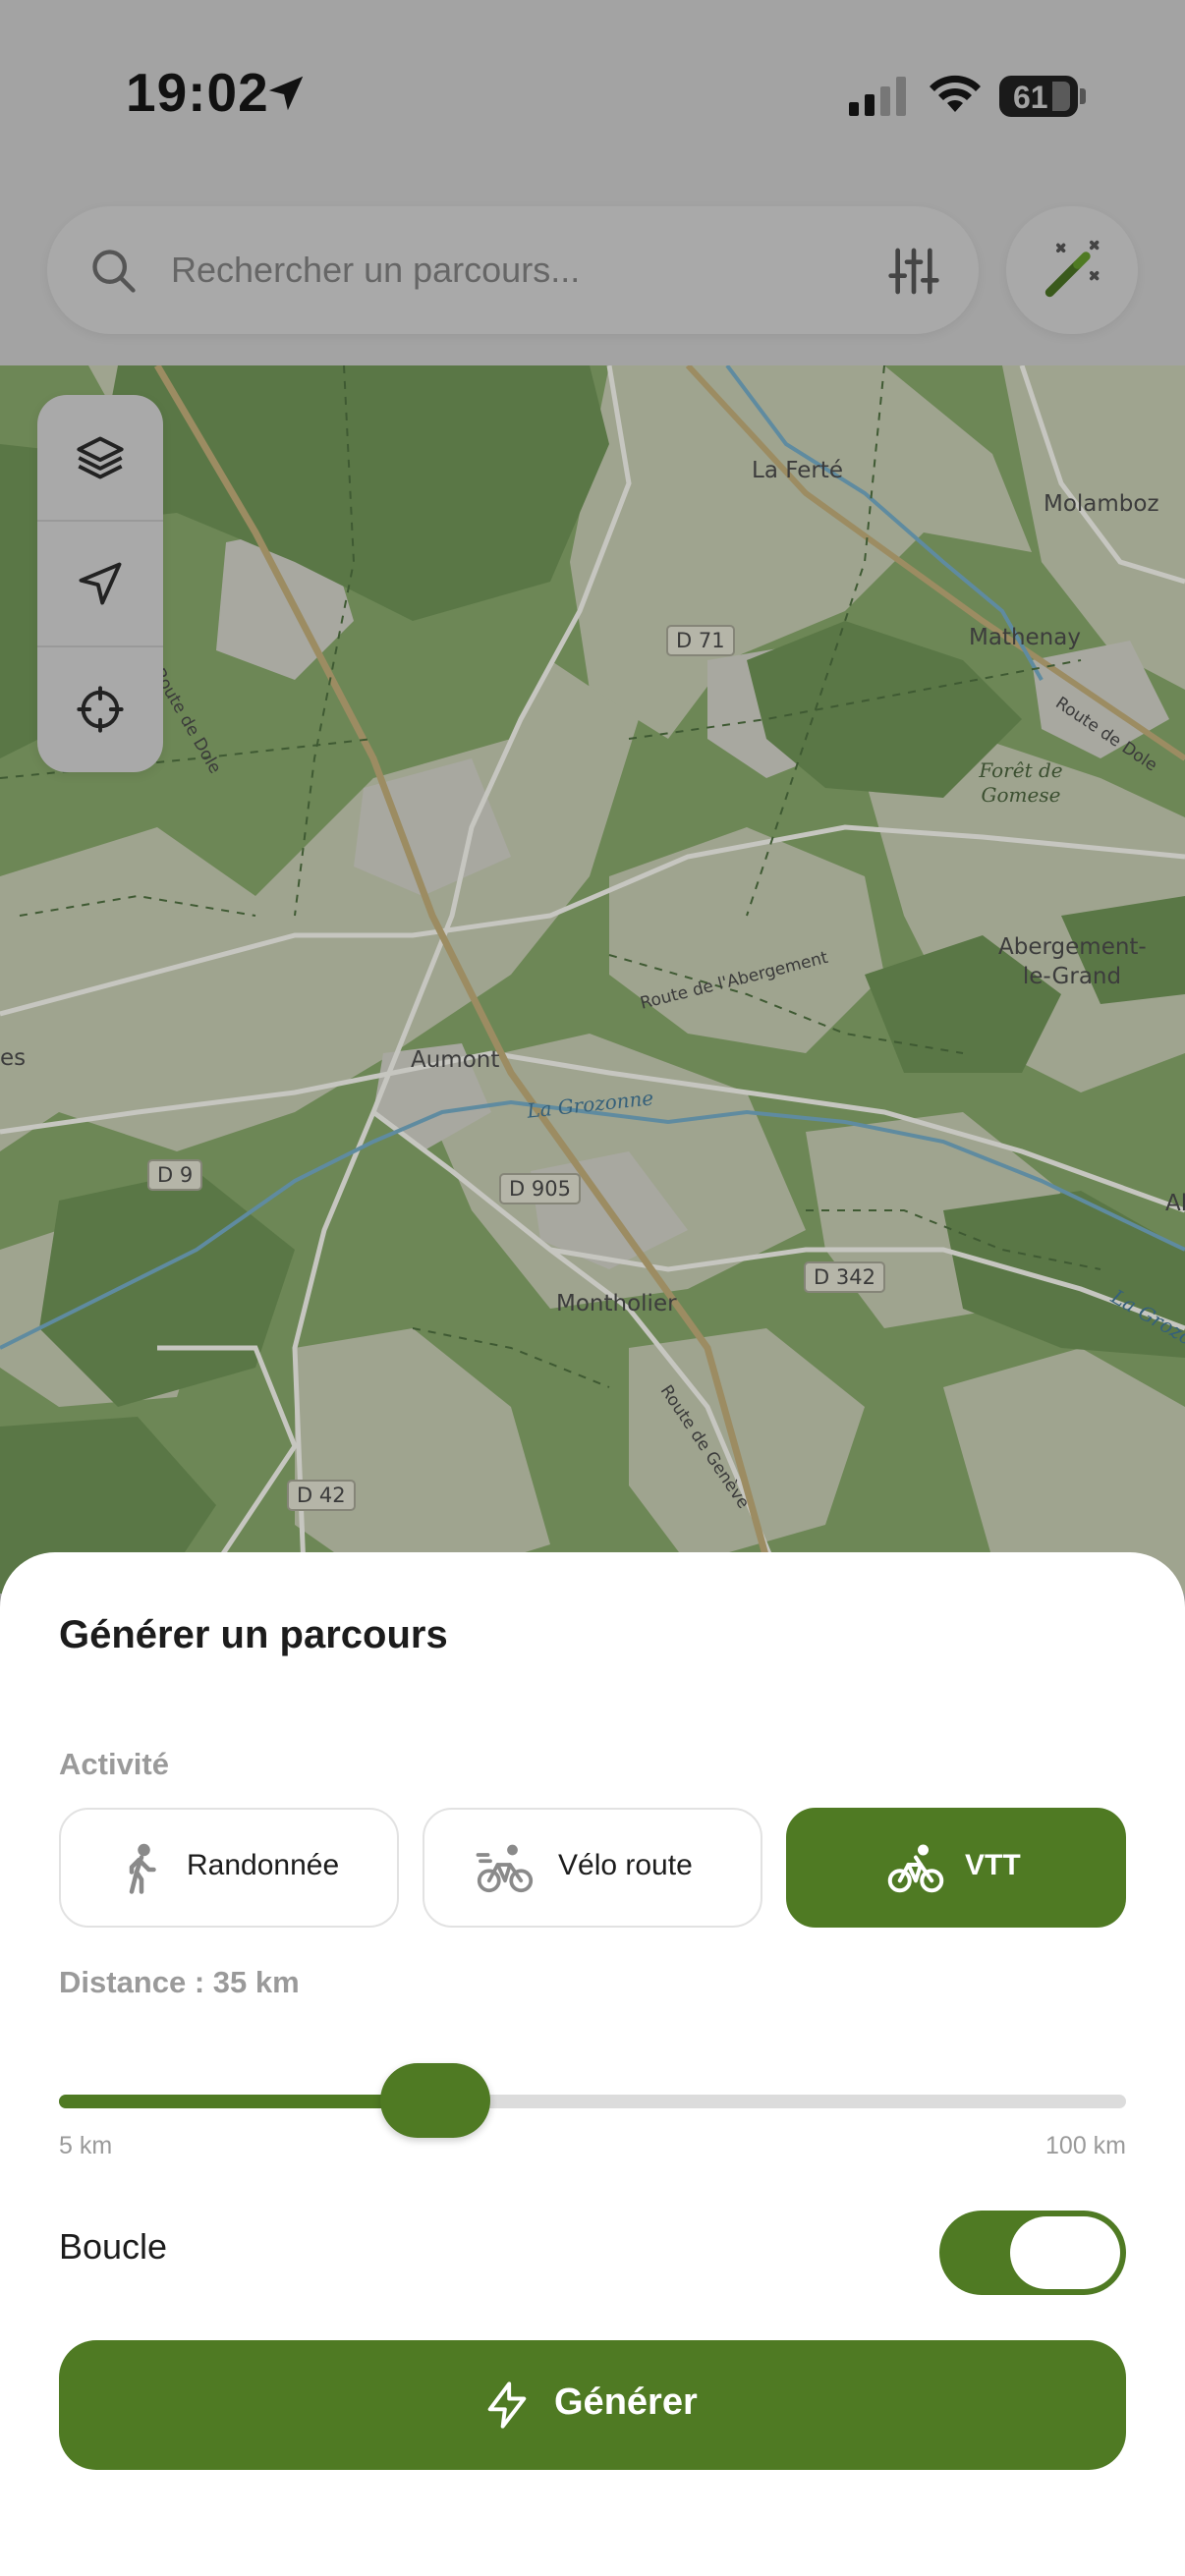  I want to click on activity-label-hiking: Randonnée, so click(263, 1865).